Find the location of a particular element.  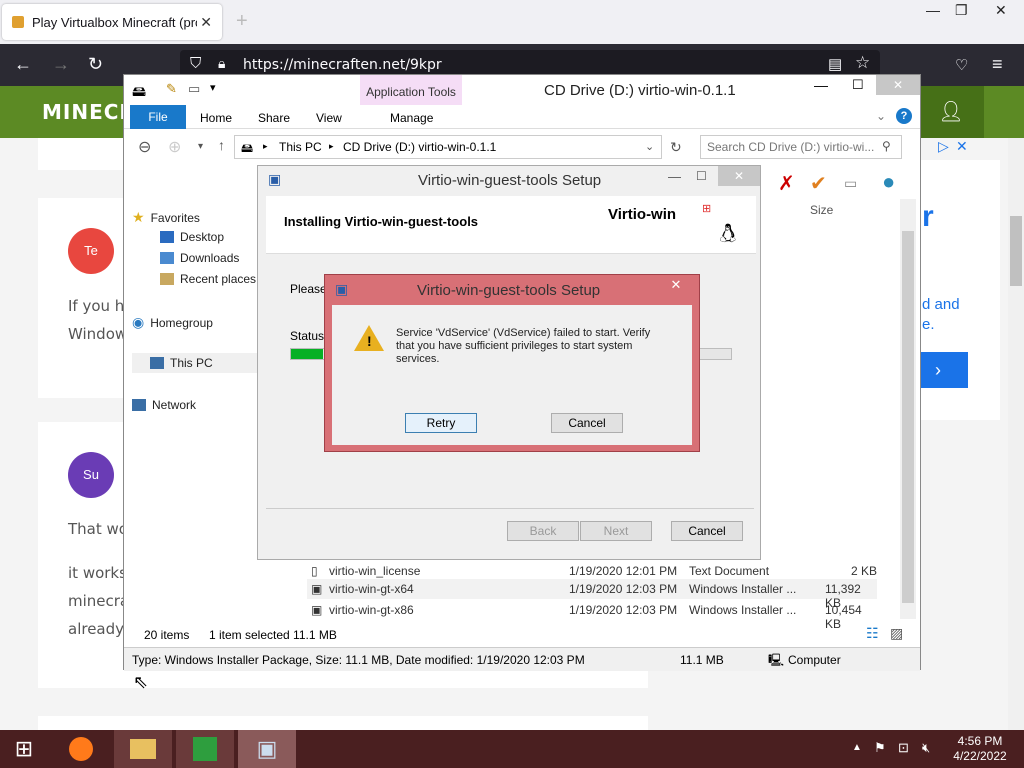

taskbar-store is located at coordinates (205, 749).